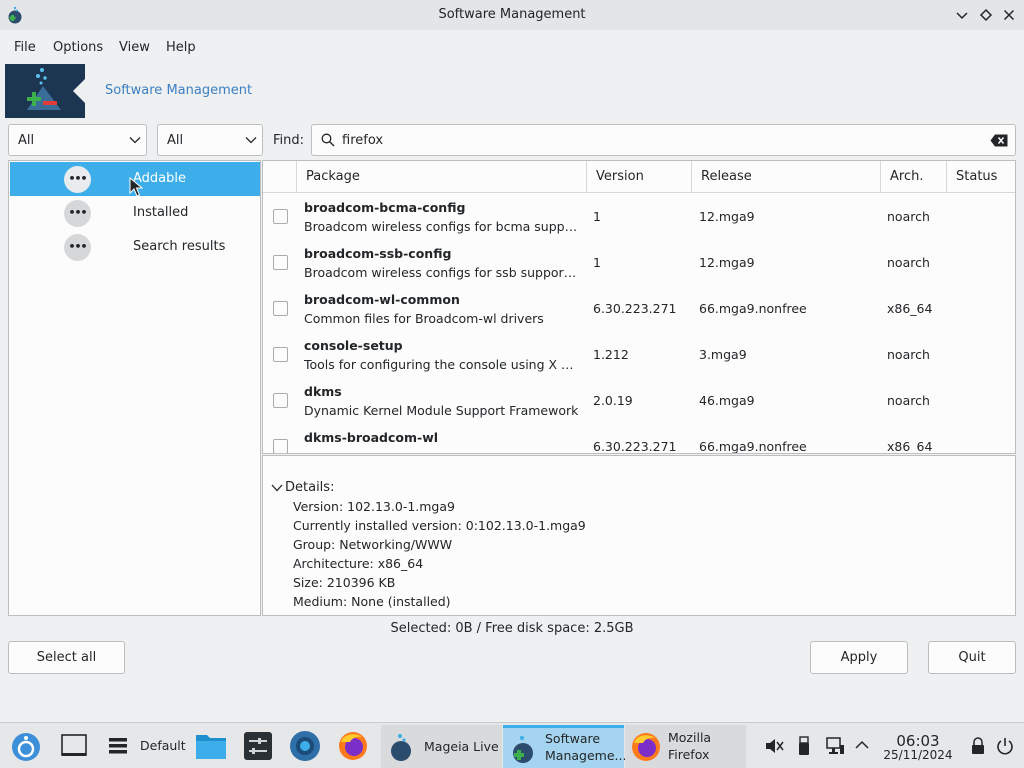  What do you see at coordinates (179, 90) in the screenshot?
I see `banner-title: Software Management` at bounding box center [179, 90].